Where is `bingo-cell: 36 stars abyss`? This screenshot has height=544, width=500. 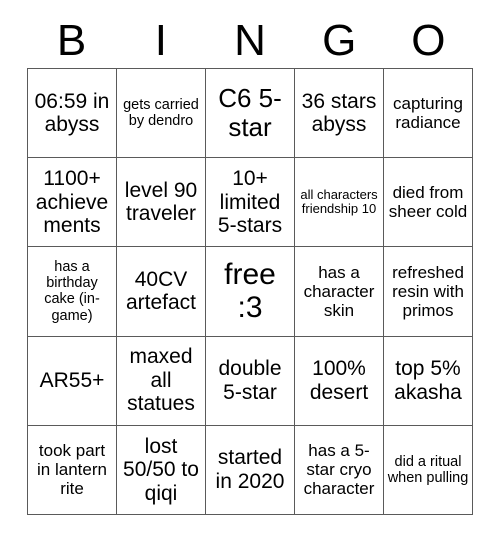
bingo-cell: 36 stars abyss is located at coordinates (339, 114).